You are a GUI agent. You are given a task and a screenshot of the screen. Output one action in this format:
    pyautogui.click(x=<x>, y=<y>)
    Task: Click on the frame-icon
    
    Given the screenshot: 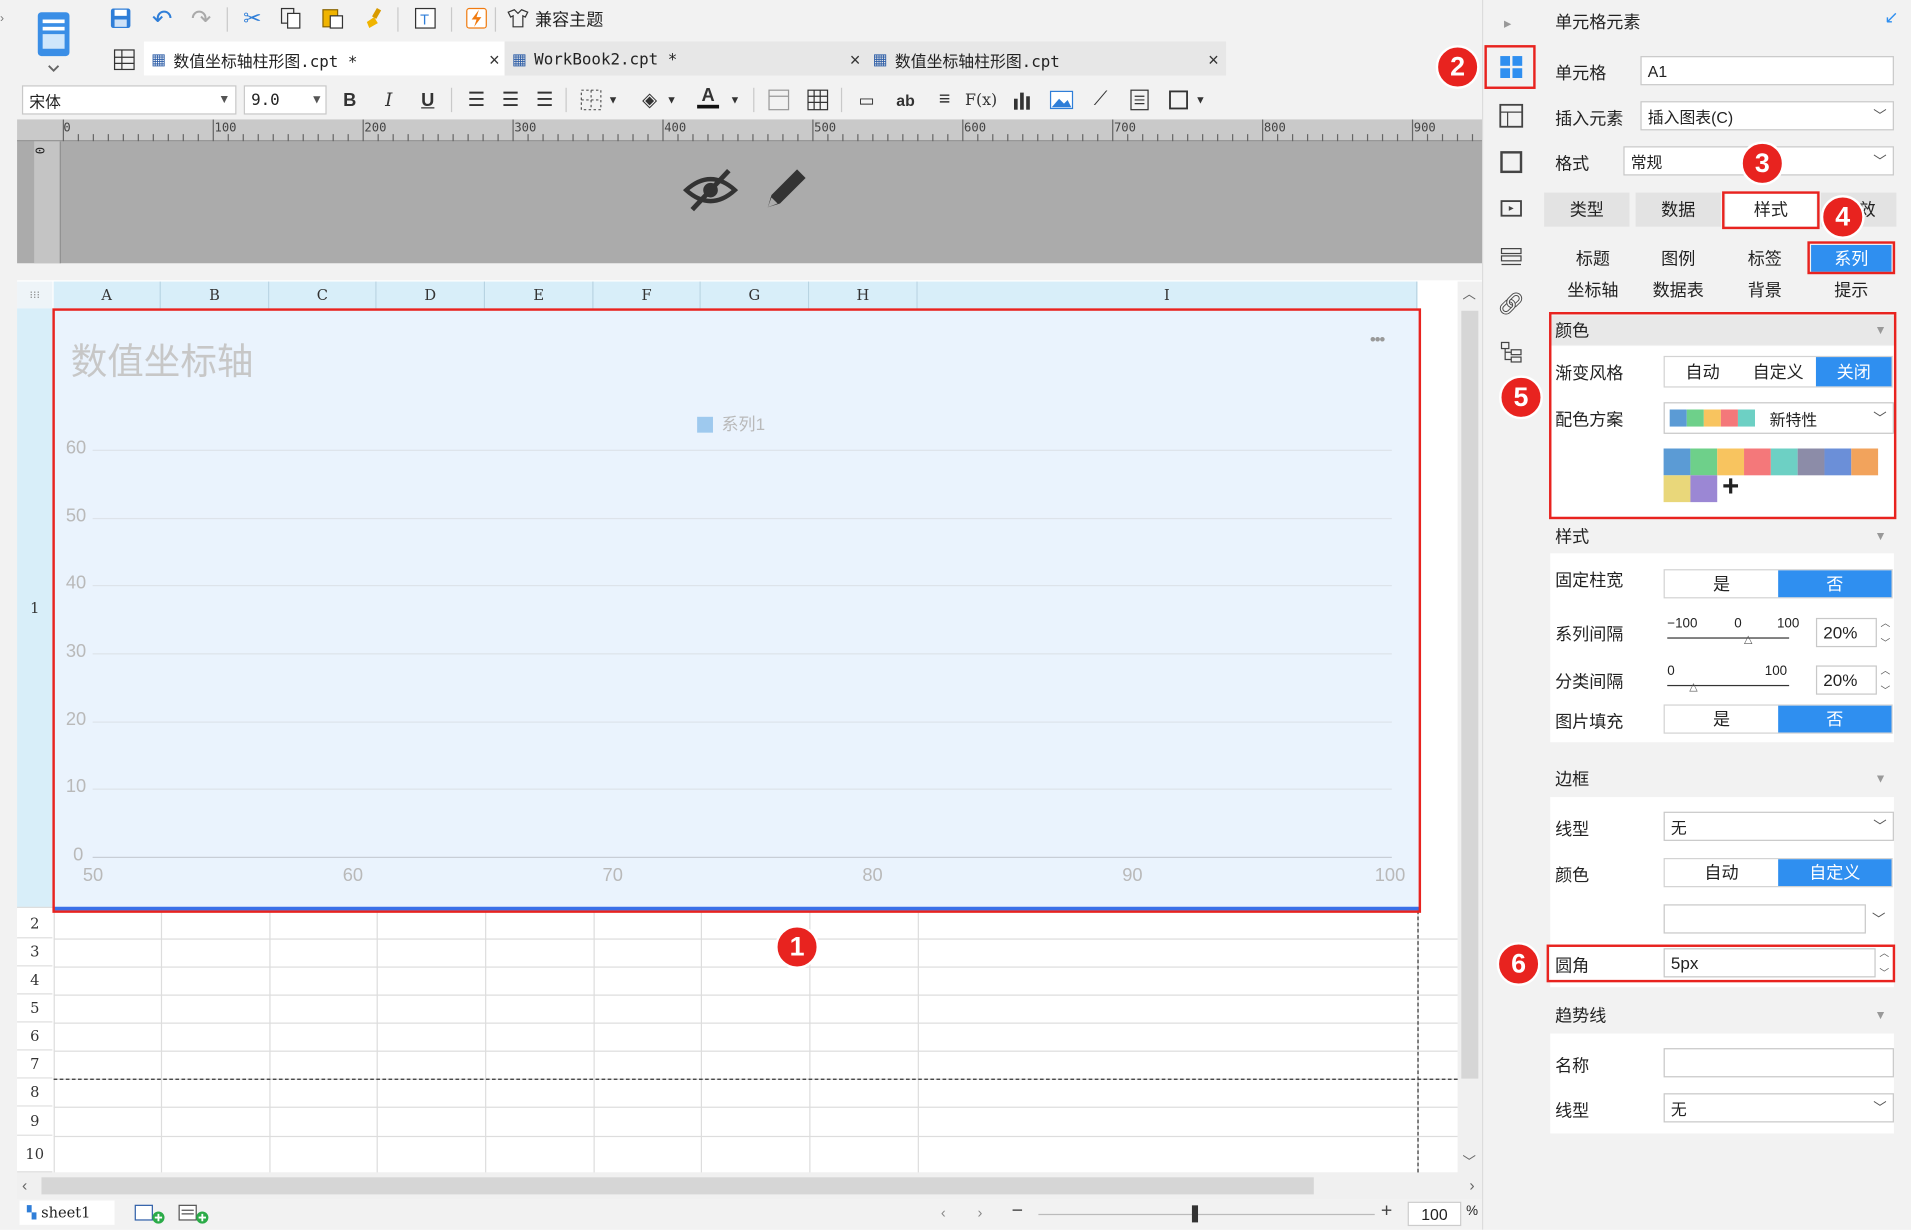 What is the action you would take?
    pyautogui.click(x=1178, y=100)
    